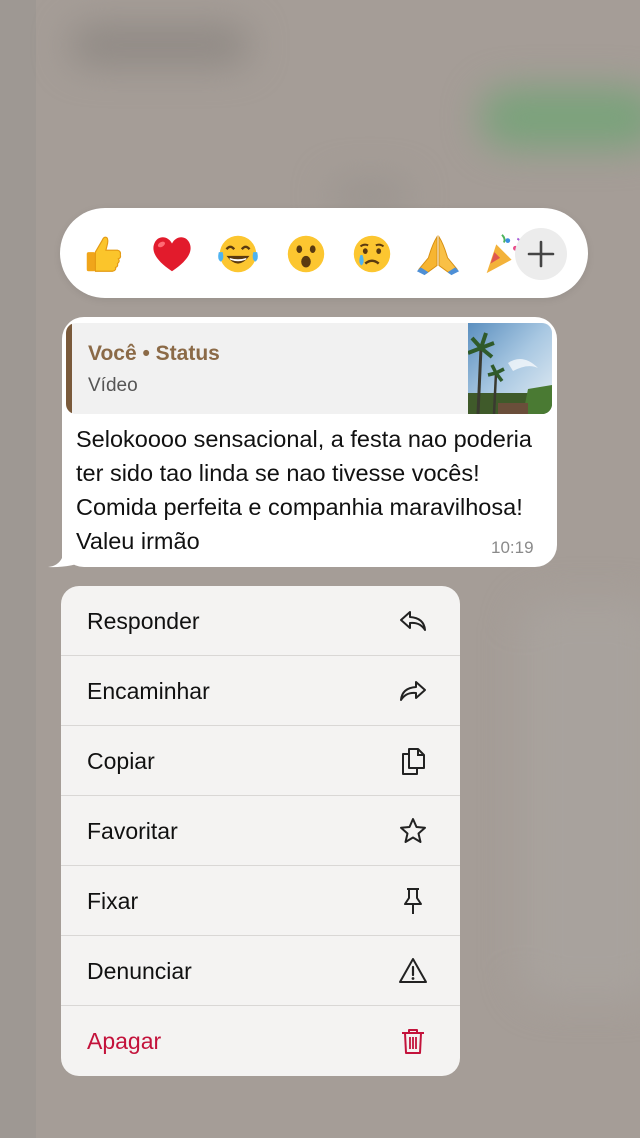 The image size is (640, 1138). I want to click on menu-item-favorite: Favoritar, so click(260, 831).